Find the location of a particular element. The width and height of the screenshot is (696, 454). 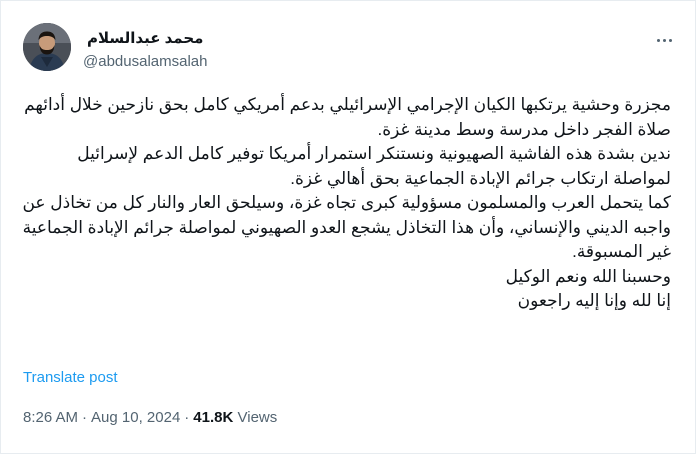

tweet-time: 8:26 AM is located at coordinates (50, 417).